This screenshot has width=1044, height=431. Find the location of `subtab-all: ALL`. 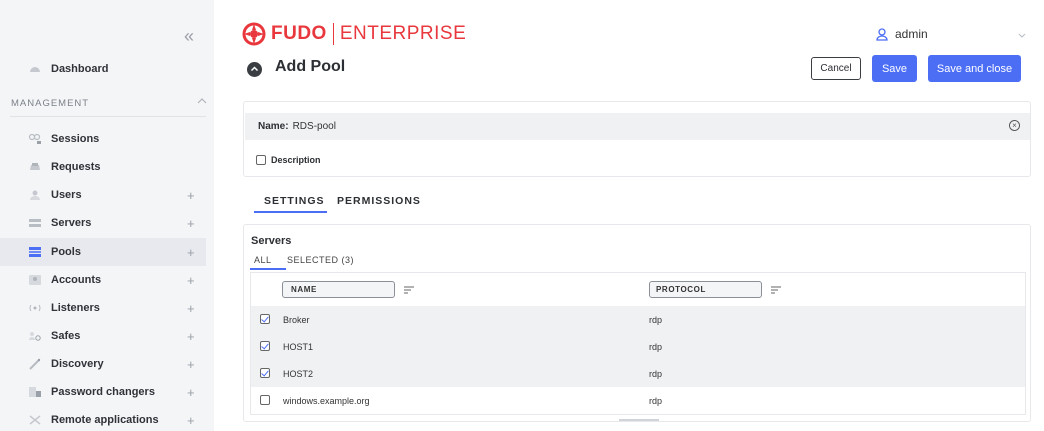

subtab-all: ALL is located at coordinates (263, 260).